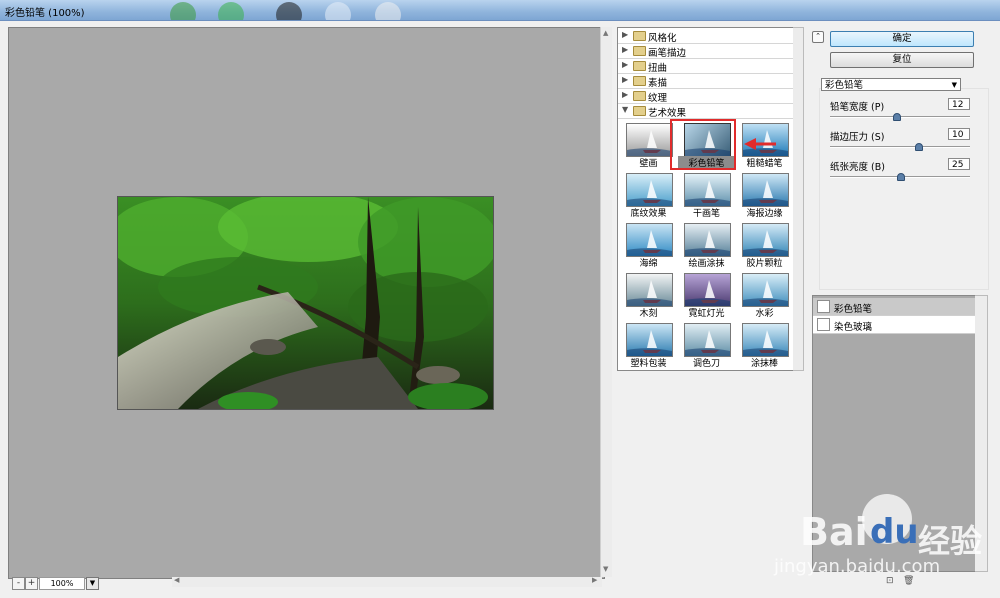  I want to click on collapse-gallery-button: ⌃, so click(818, 37).